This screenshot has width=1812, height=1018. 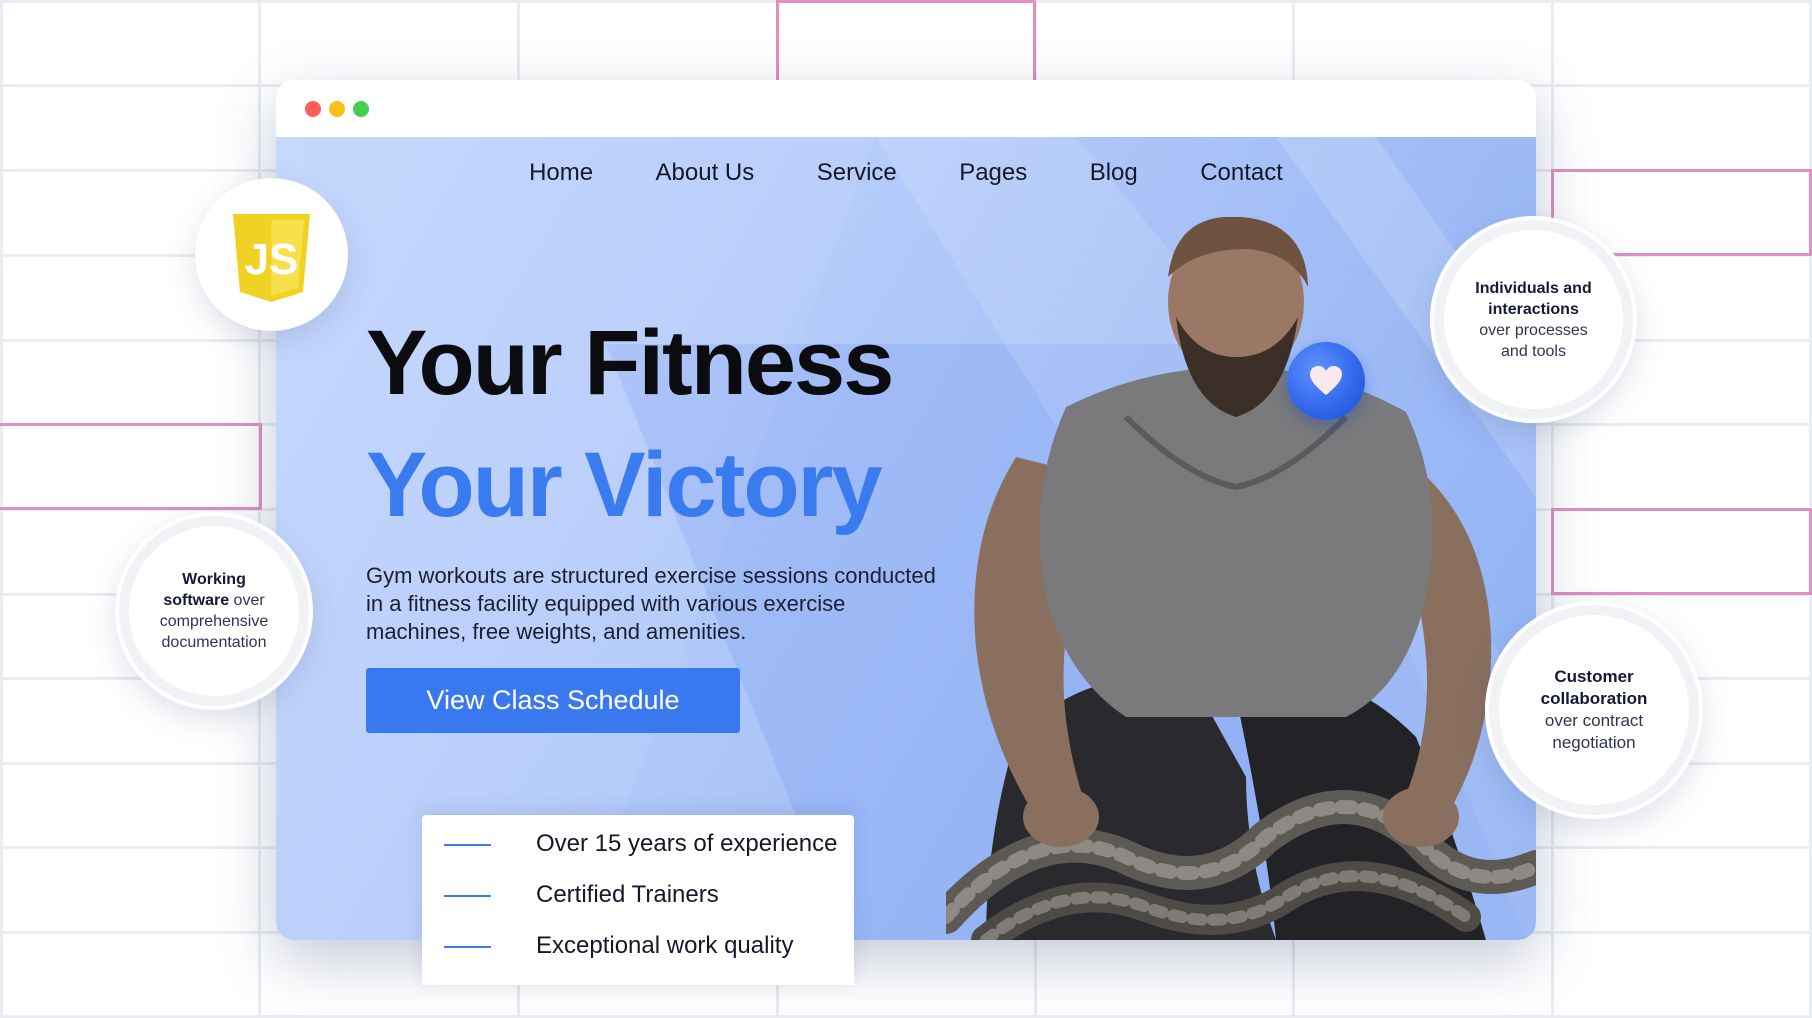 I want to click on js-logo-text: JS, so click(x=272, y=259).